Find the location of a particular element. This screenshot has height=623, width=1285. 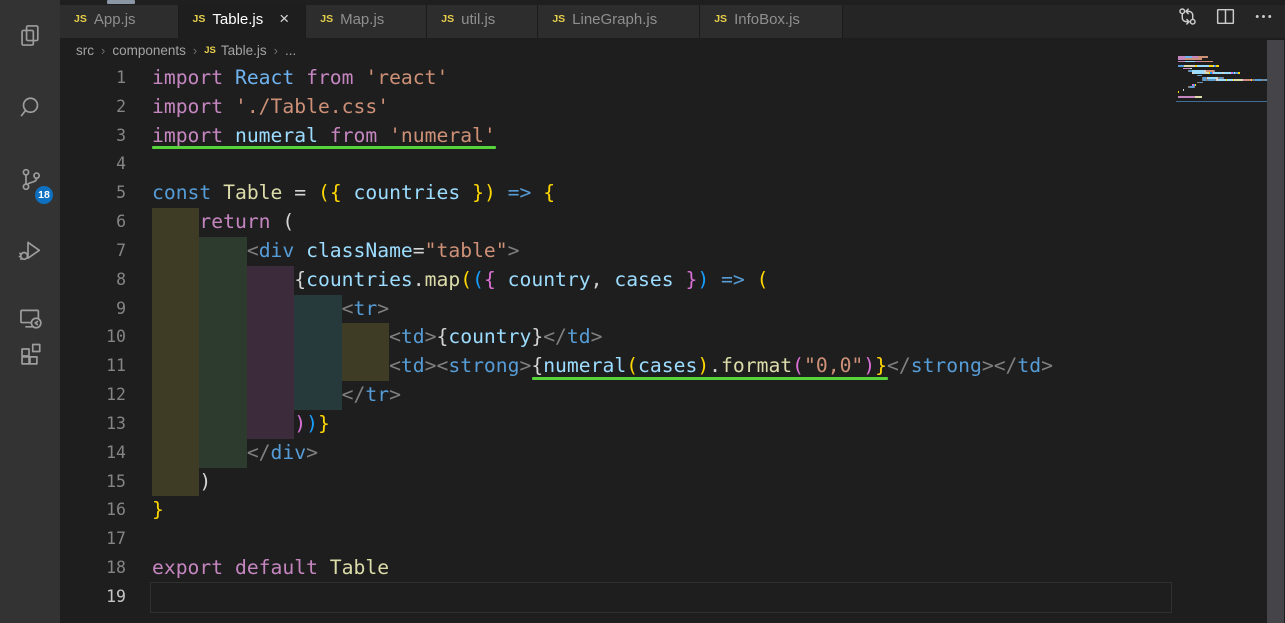

tab-label: App.js is located at coordinates (114, 19).